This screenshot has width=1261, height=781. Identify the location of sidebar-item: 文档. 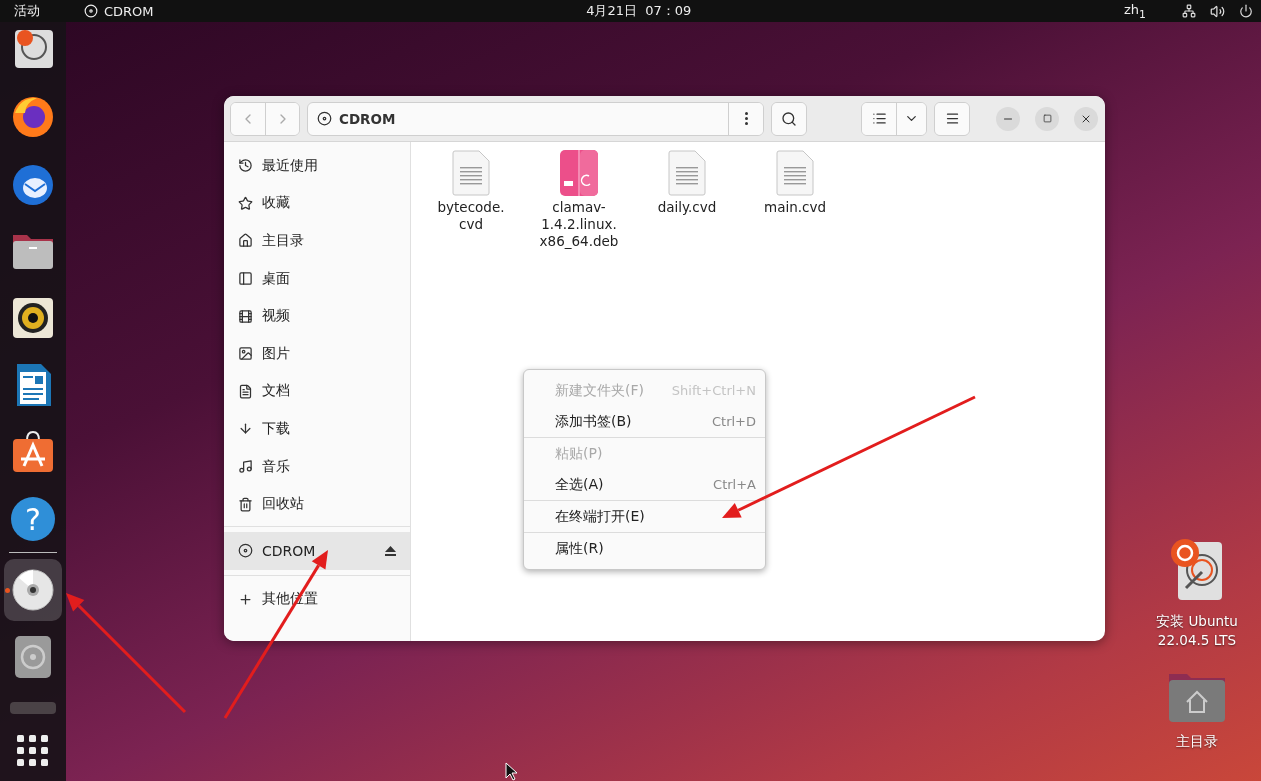
(317, 391).